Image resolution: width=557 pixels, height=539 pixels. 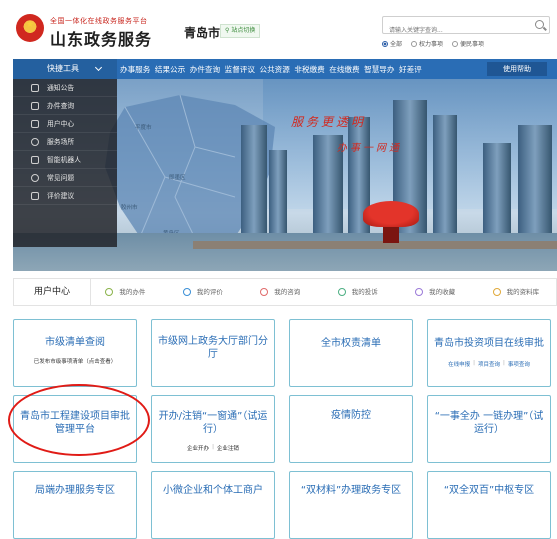 I want to click on pencil-icon, so click(x=109, y=292).